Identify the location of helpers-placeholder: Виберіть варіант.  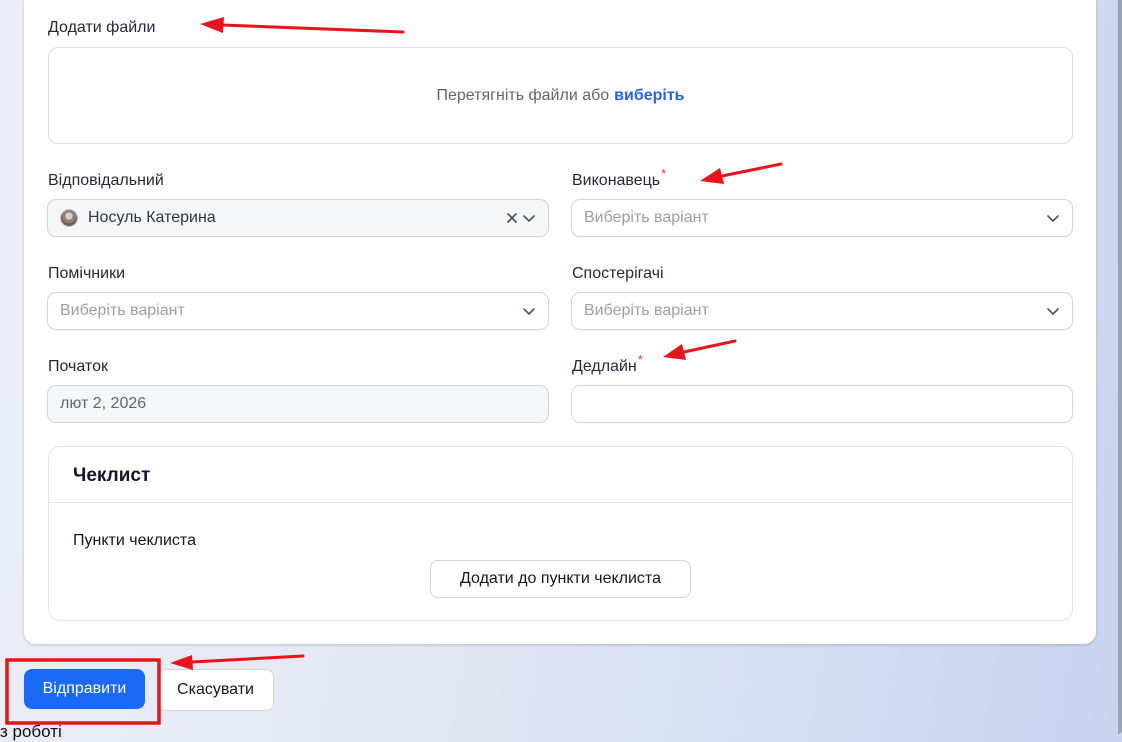
(122, 310).